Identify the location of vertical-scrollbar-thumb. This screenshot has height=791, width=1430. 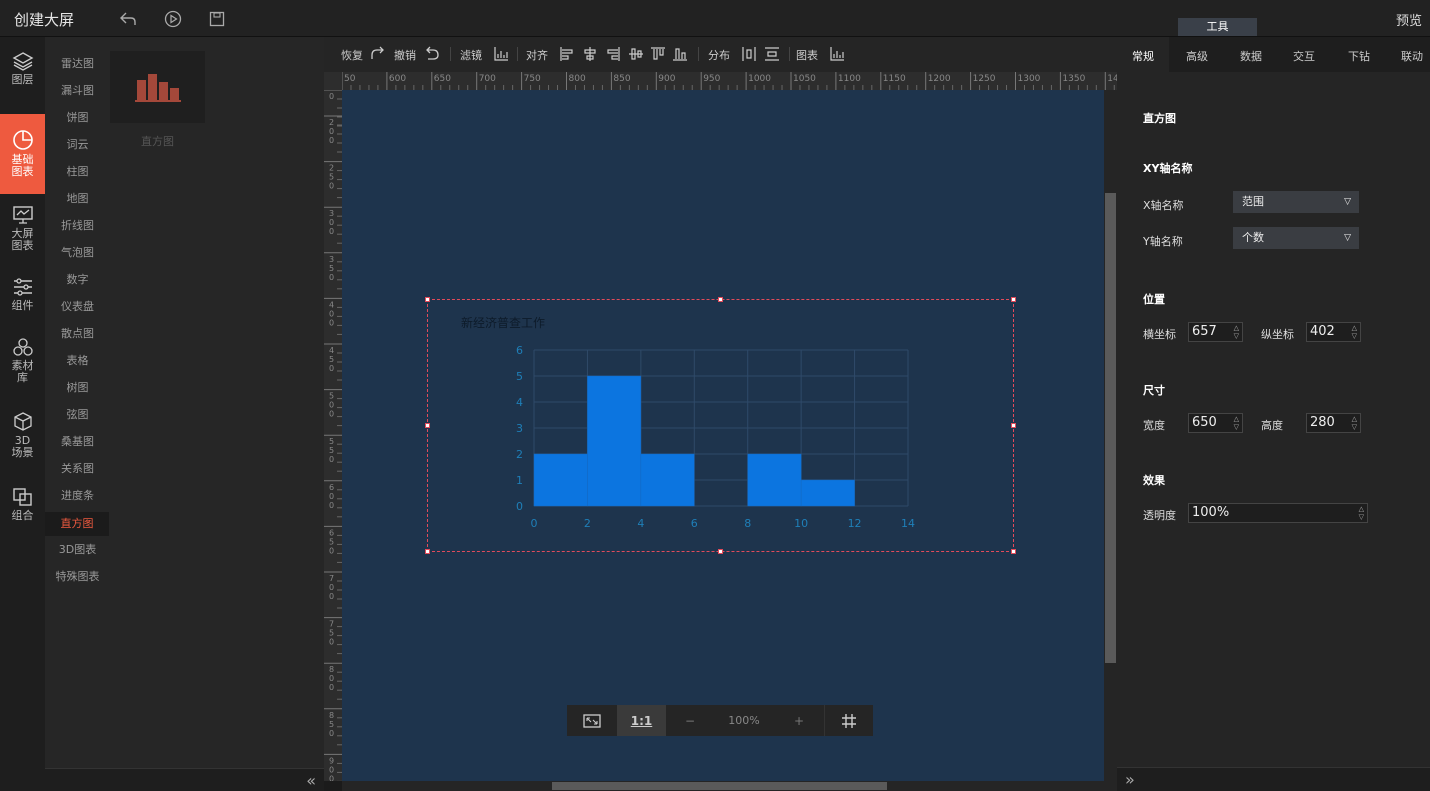
(1110, 428).